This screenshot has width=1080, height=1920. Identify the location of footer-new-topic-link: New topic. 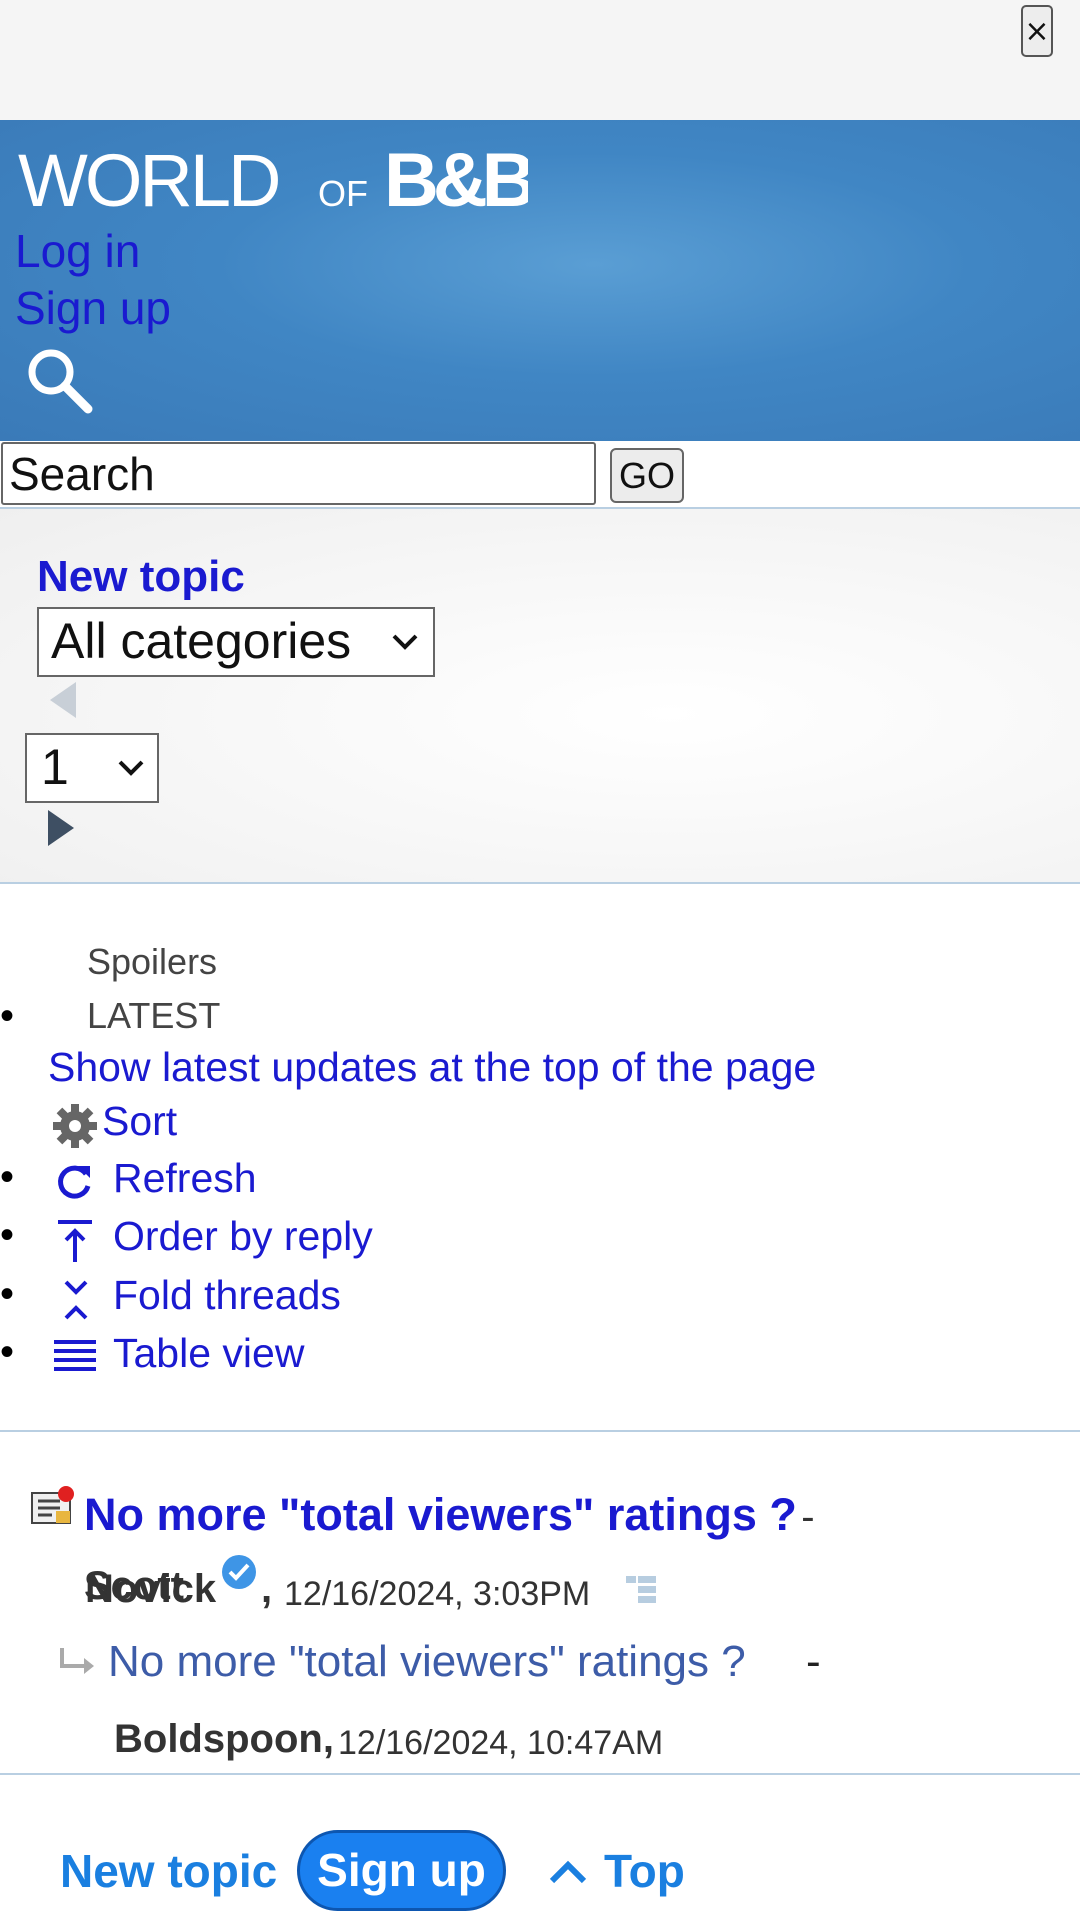
(168, 1871).